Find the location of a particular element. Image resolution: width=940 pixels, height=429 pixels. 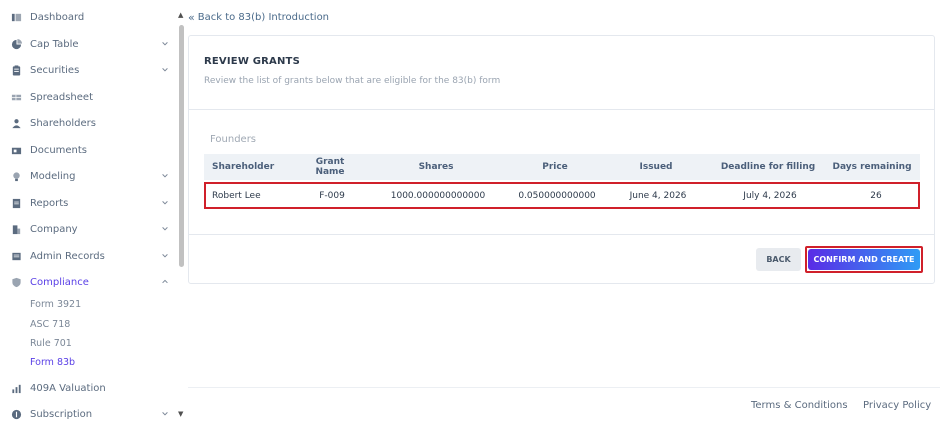

column-header: Grant Name is located at coordinates (330, 167).